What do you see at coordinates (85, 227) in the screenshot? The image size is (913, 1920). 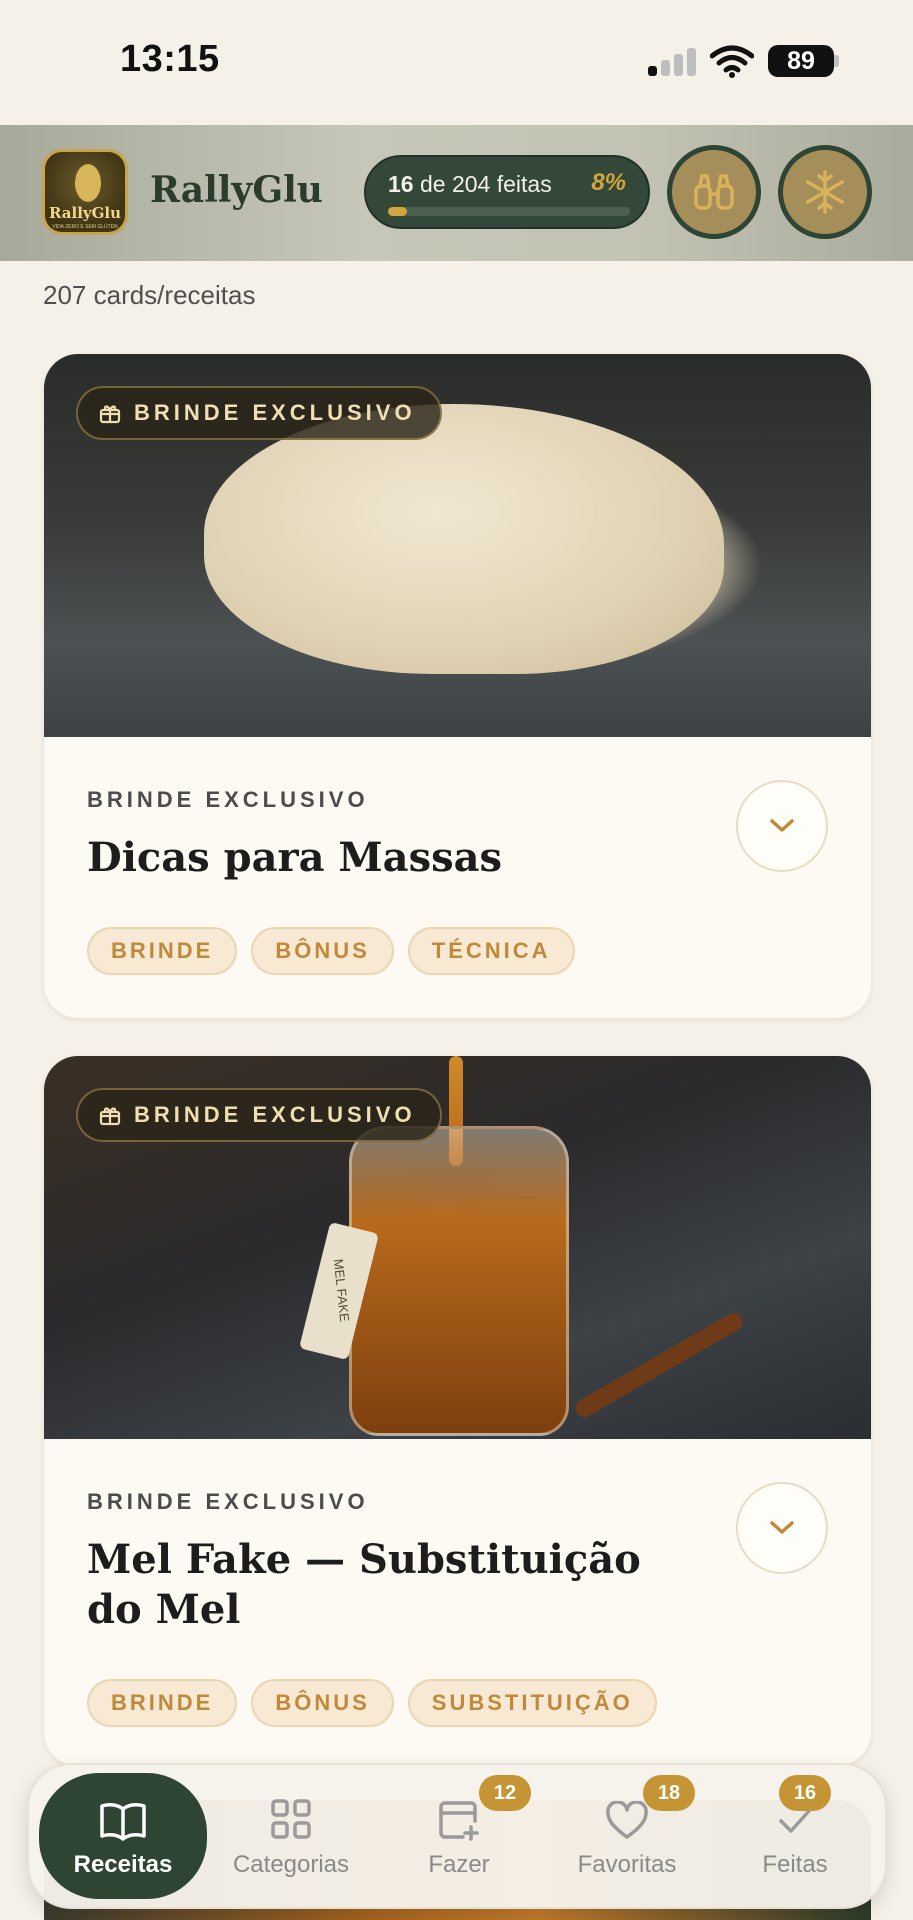 I see `logo-subtext: VIDA ZERO E SEM GLÚTEN` at bounding box center [85, 227].